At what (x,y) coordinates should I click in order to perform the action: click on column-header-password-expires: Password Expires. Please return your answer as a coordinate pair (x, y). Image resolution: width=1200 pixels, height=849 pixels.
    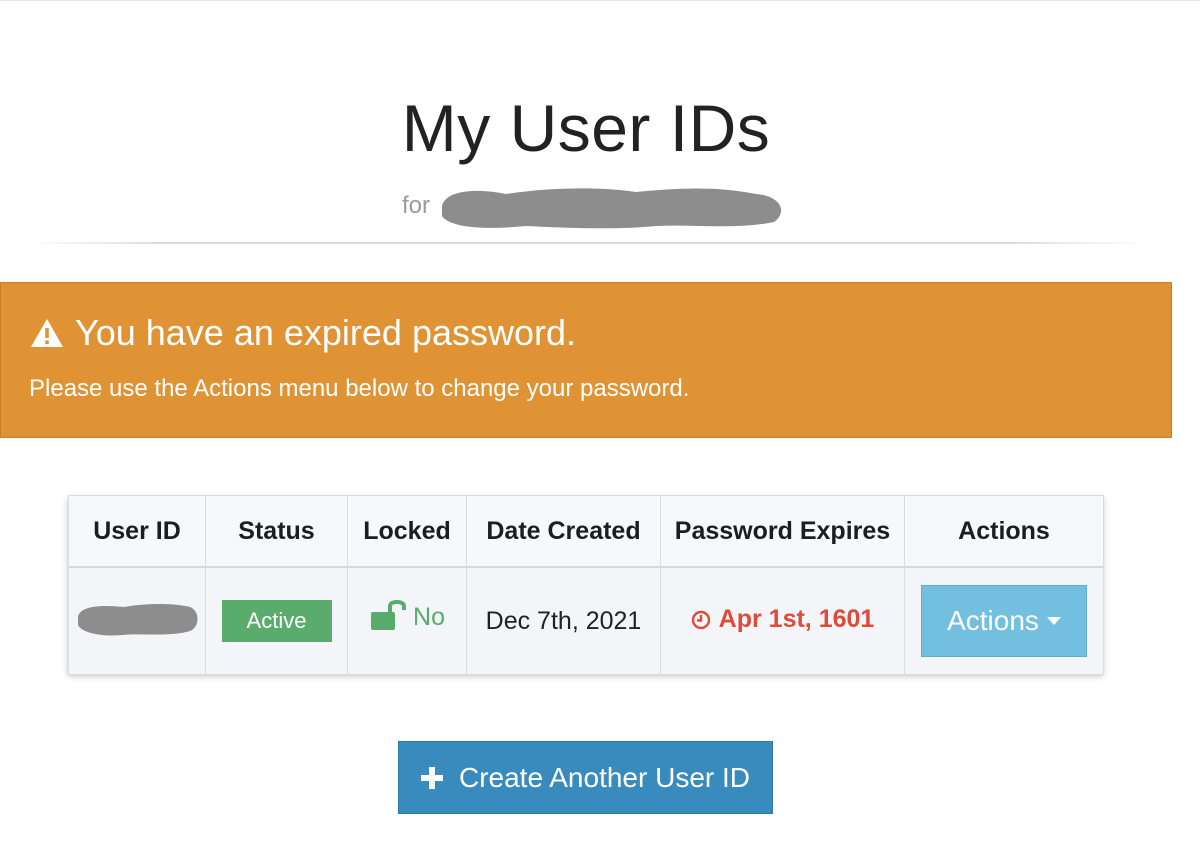
    Looking at the image, I should click on (782, 531).